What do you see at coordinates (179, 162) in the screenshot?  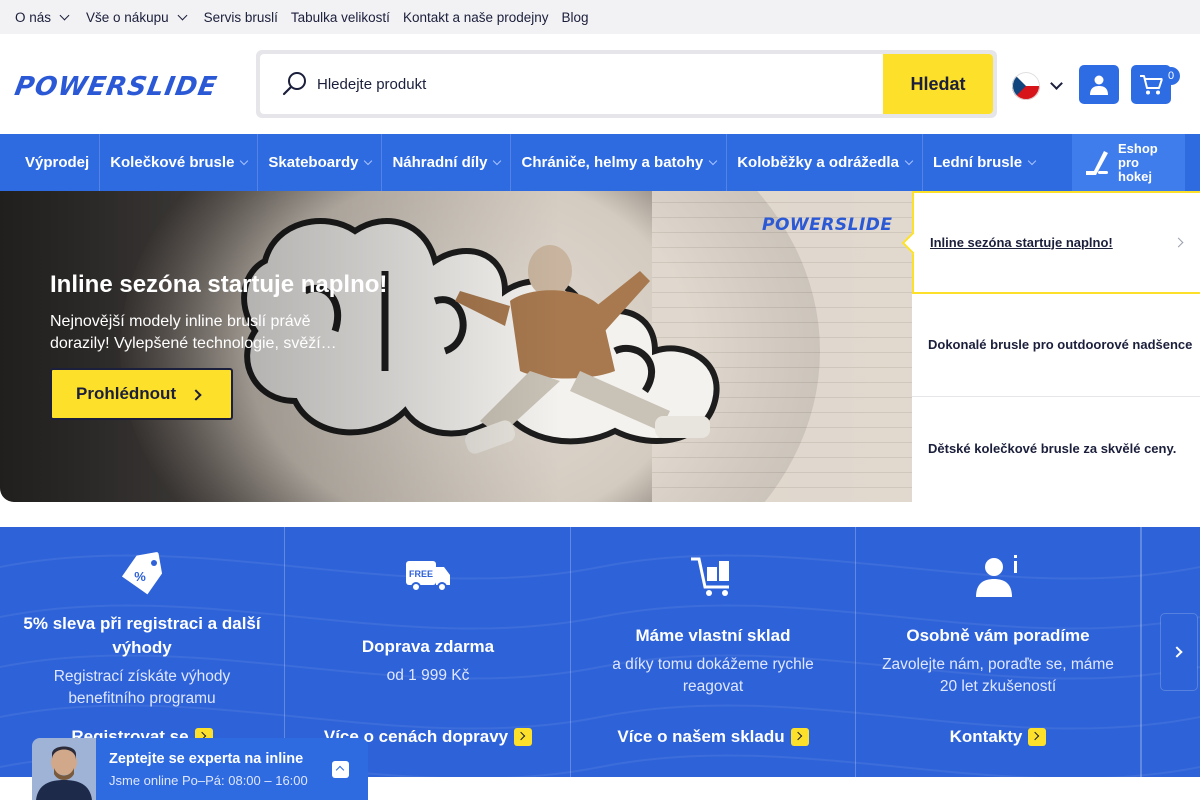 I see `nav-item-inline-skates: Kolečkové brusle` at bounding box center [179, 162].